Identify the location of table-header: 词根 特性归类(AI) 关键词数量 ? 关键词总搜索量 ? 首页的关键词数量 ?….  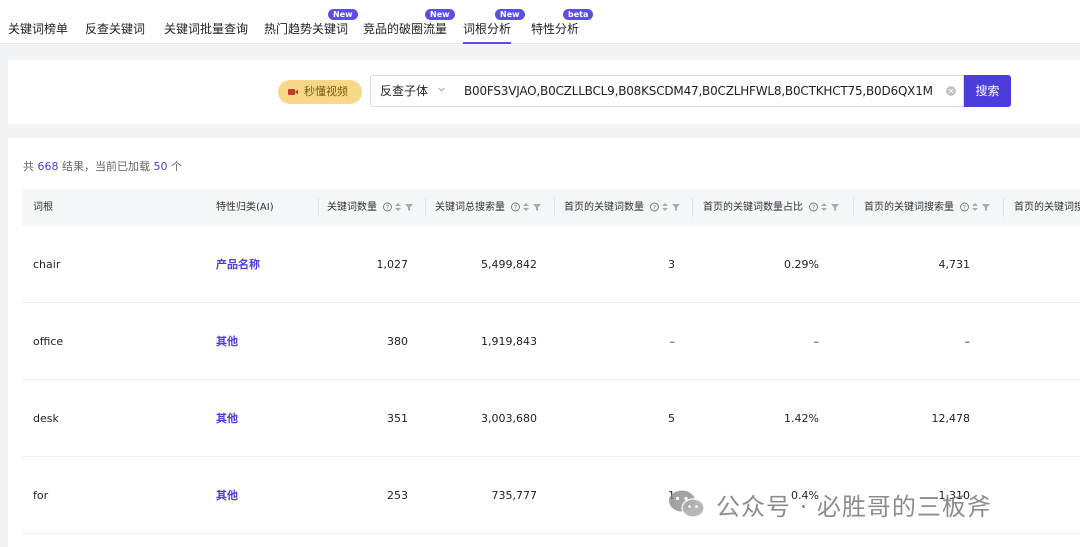
(551, 207).